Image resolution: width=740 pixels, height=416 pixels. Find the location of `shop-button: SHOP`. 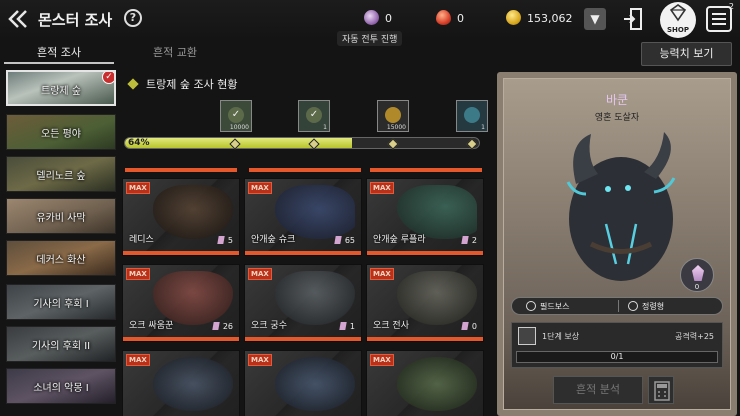

shop-button: SHOP is located at coordinates (678, 20).